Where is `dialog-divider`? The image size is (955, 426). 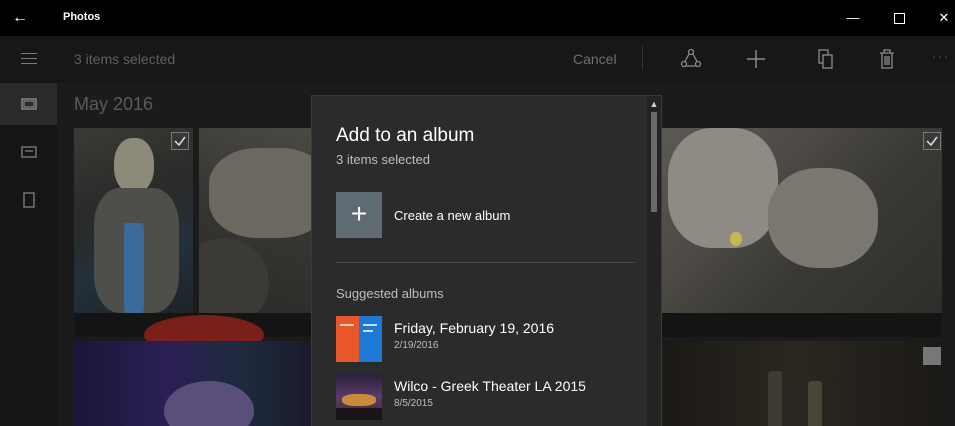 dialog-divider is located at coordinates (485, 262).